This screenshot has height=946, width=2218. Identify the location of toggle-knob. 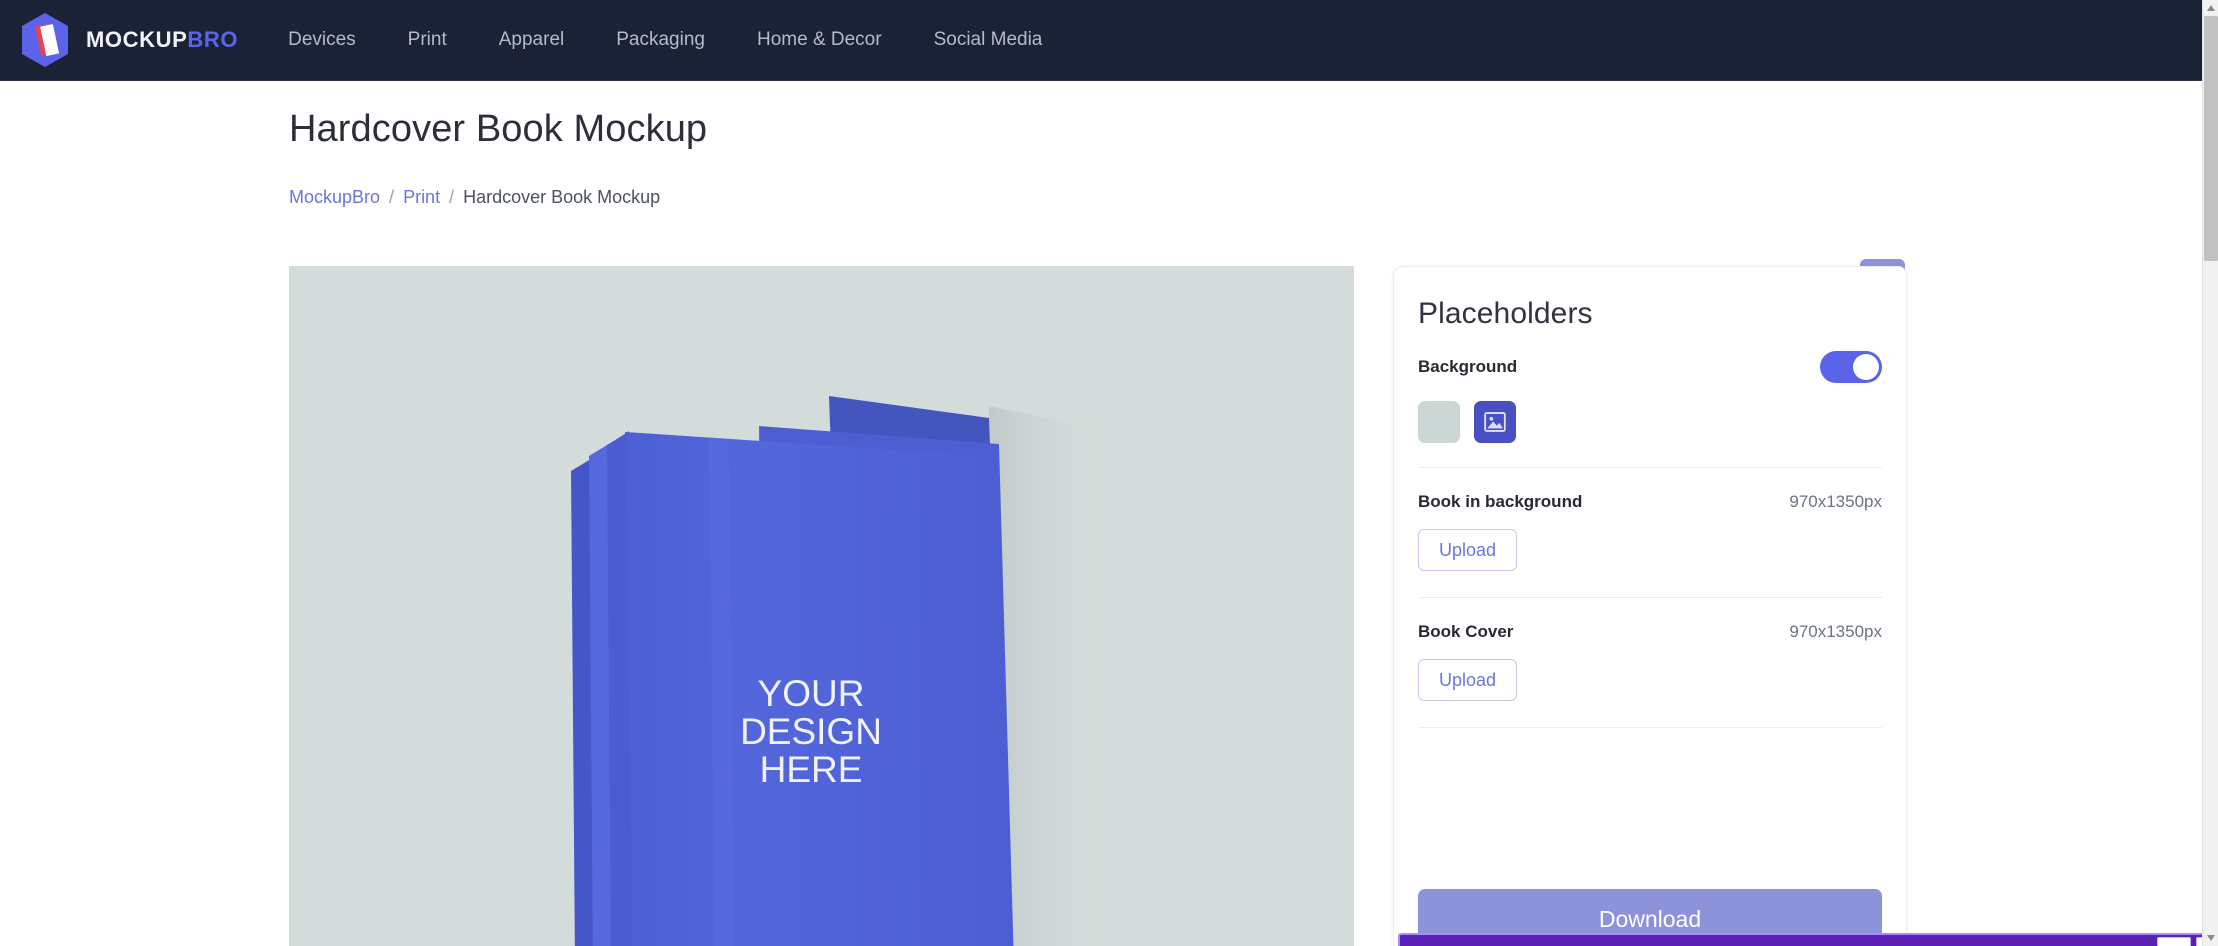
(1866, 367).